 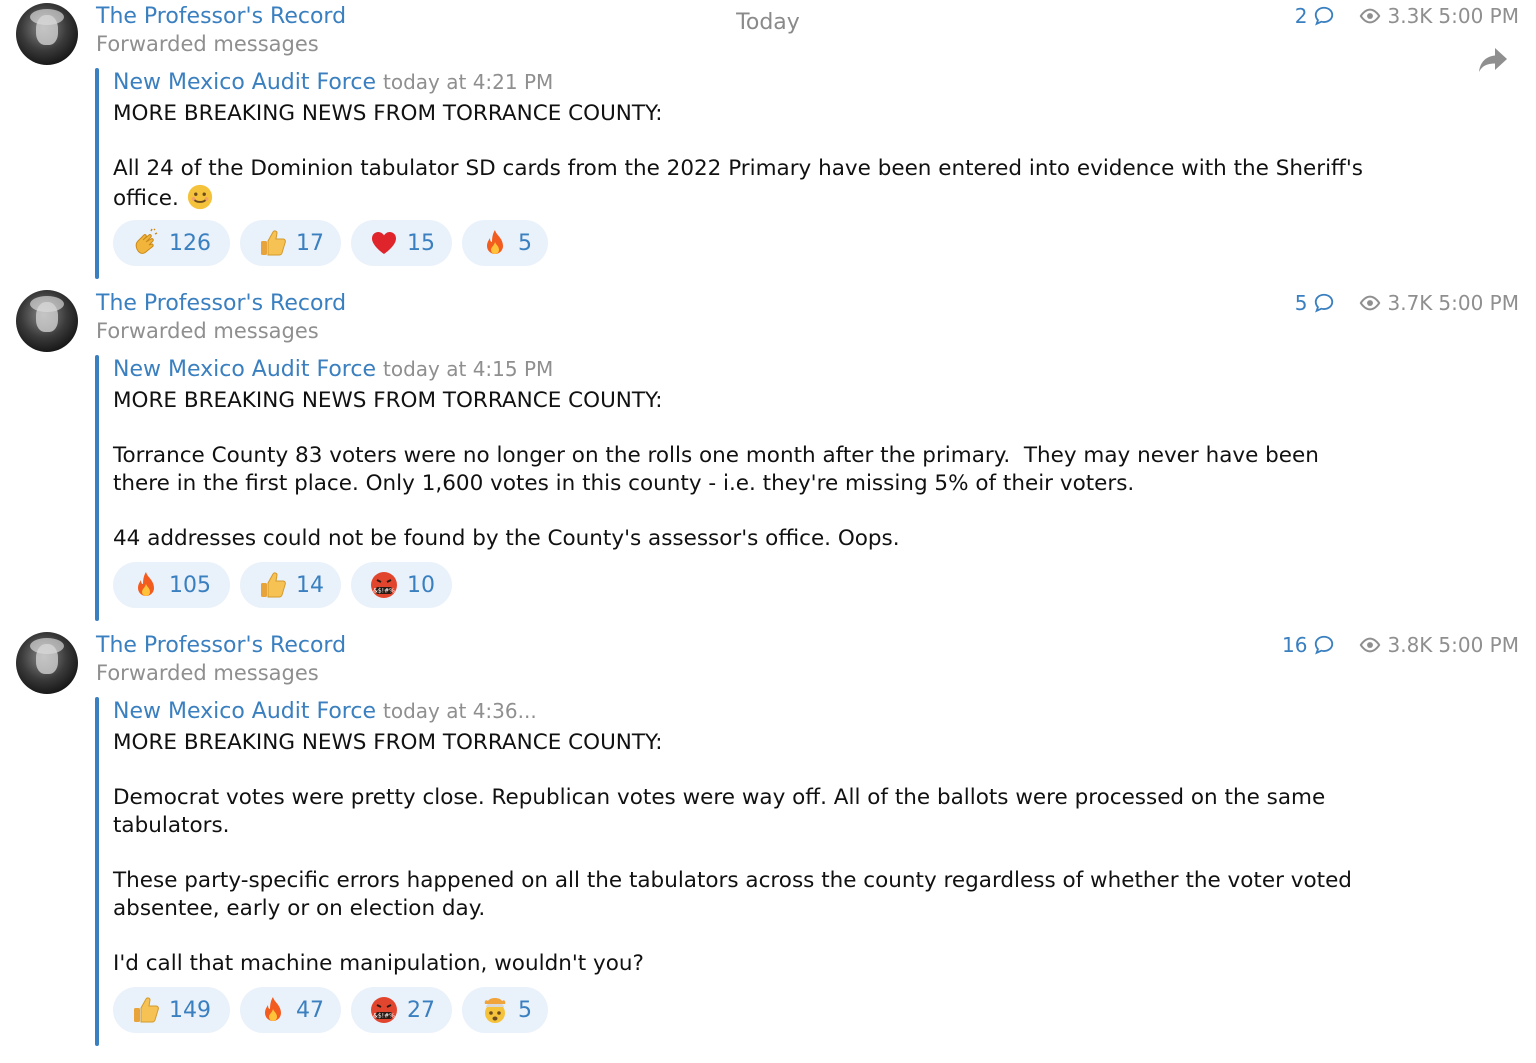 What do you see at coordinates (505, 243) in the screenshot?
I see `reaction-fire: 5` at bounding box center [505, 243].